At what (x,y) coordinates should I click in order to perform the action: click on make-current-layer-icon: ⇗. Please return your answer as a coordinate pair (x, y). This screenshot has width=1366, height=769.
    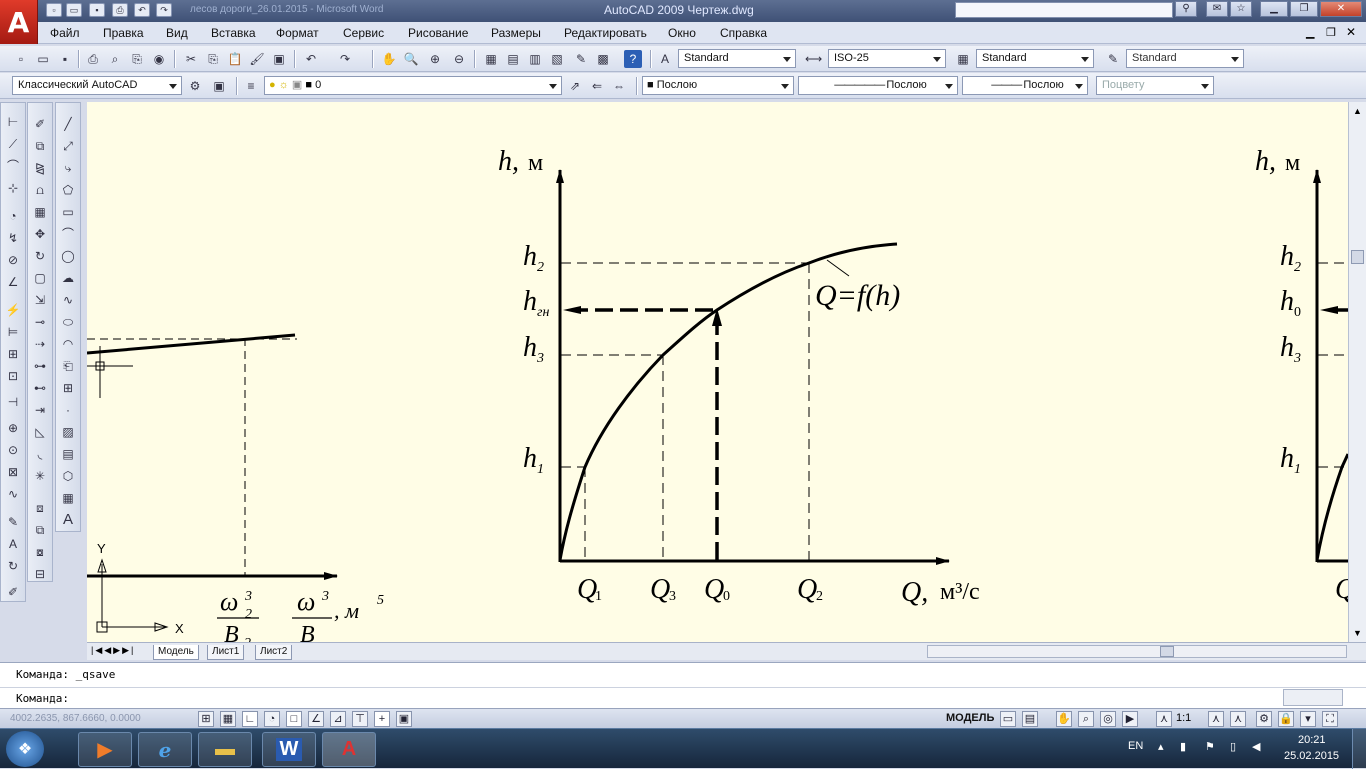
    Looking at the image, I should click on (575, 86).